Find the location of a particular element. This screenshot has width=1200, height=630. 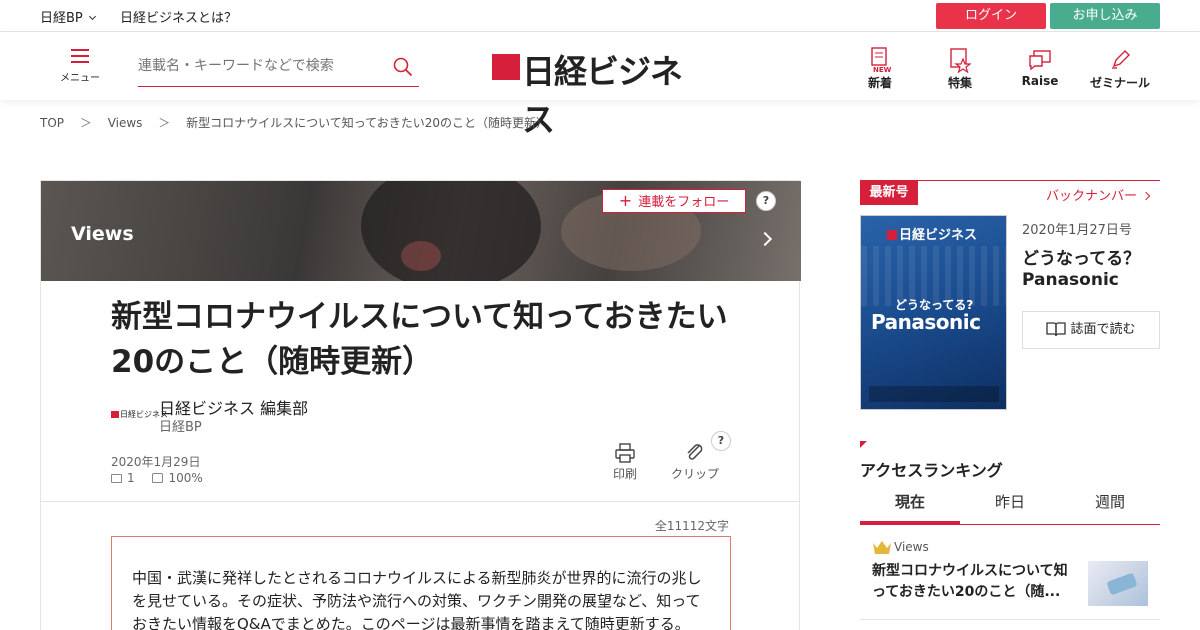

author-org: 日経BP is located at coordinates (180, 427).